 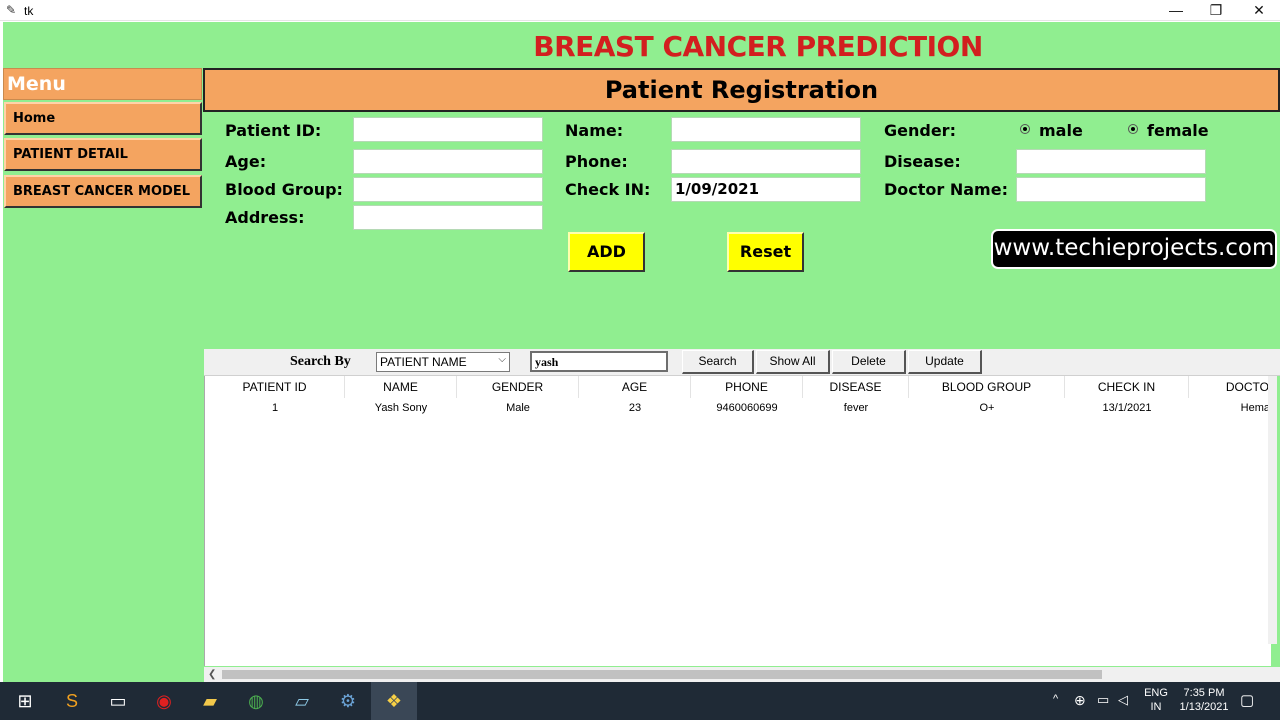 What do you see at coordinates (596, 161) in the screenshot?
I see `phone-label: Phone:` at bounding box center [596, 161].